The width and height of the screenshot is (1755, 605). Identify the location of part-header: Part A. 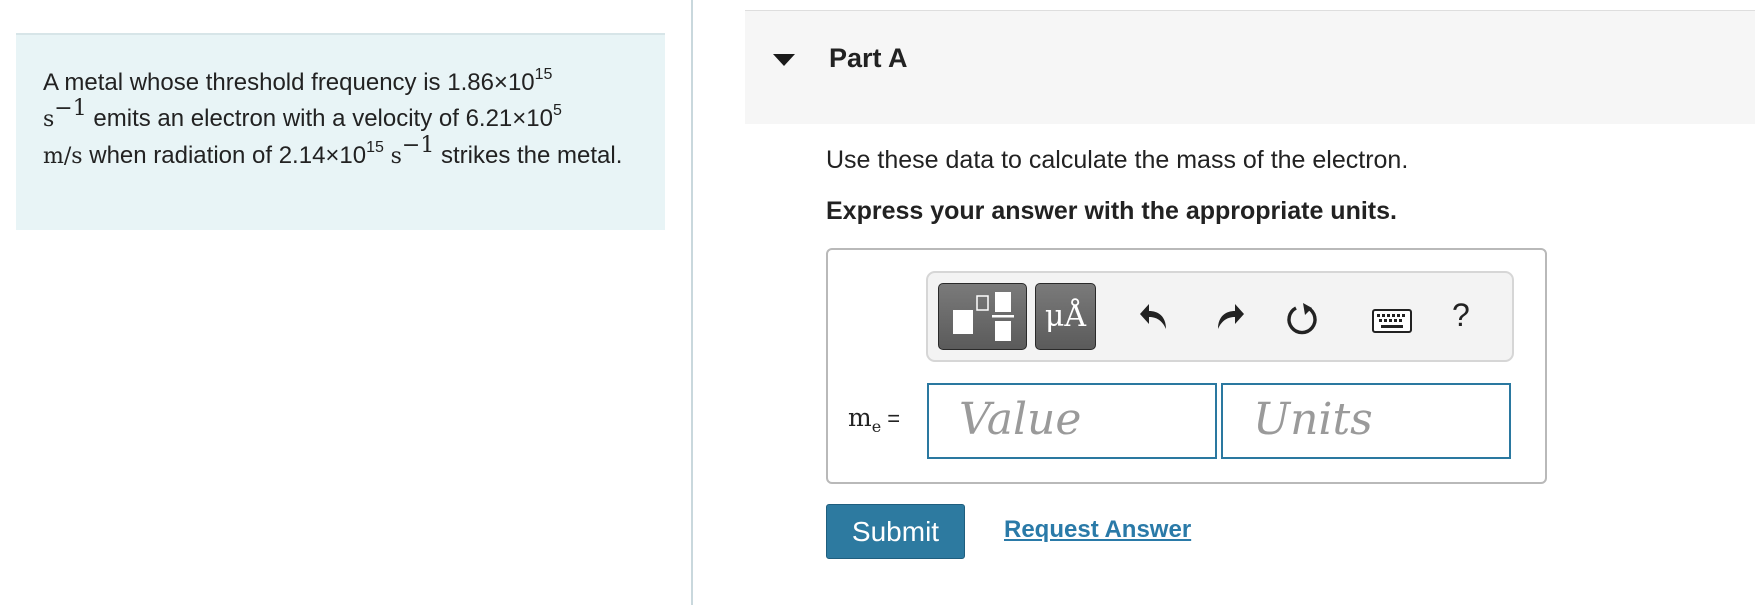
(1250, 67).